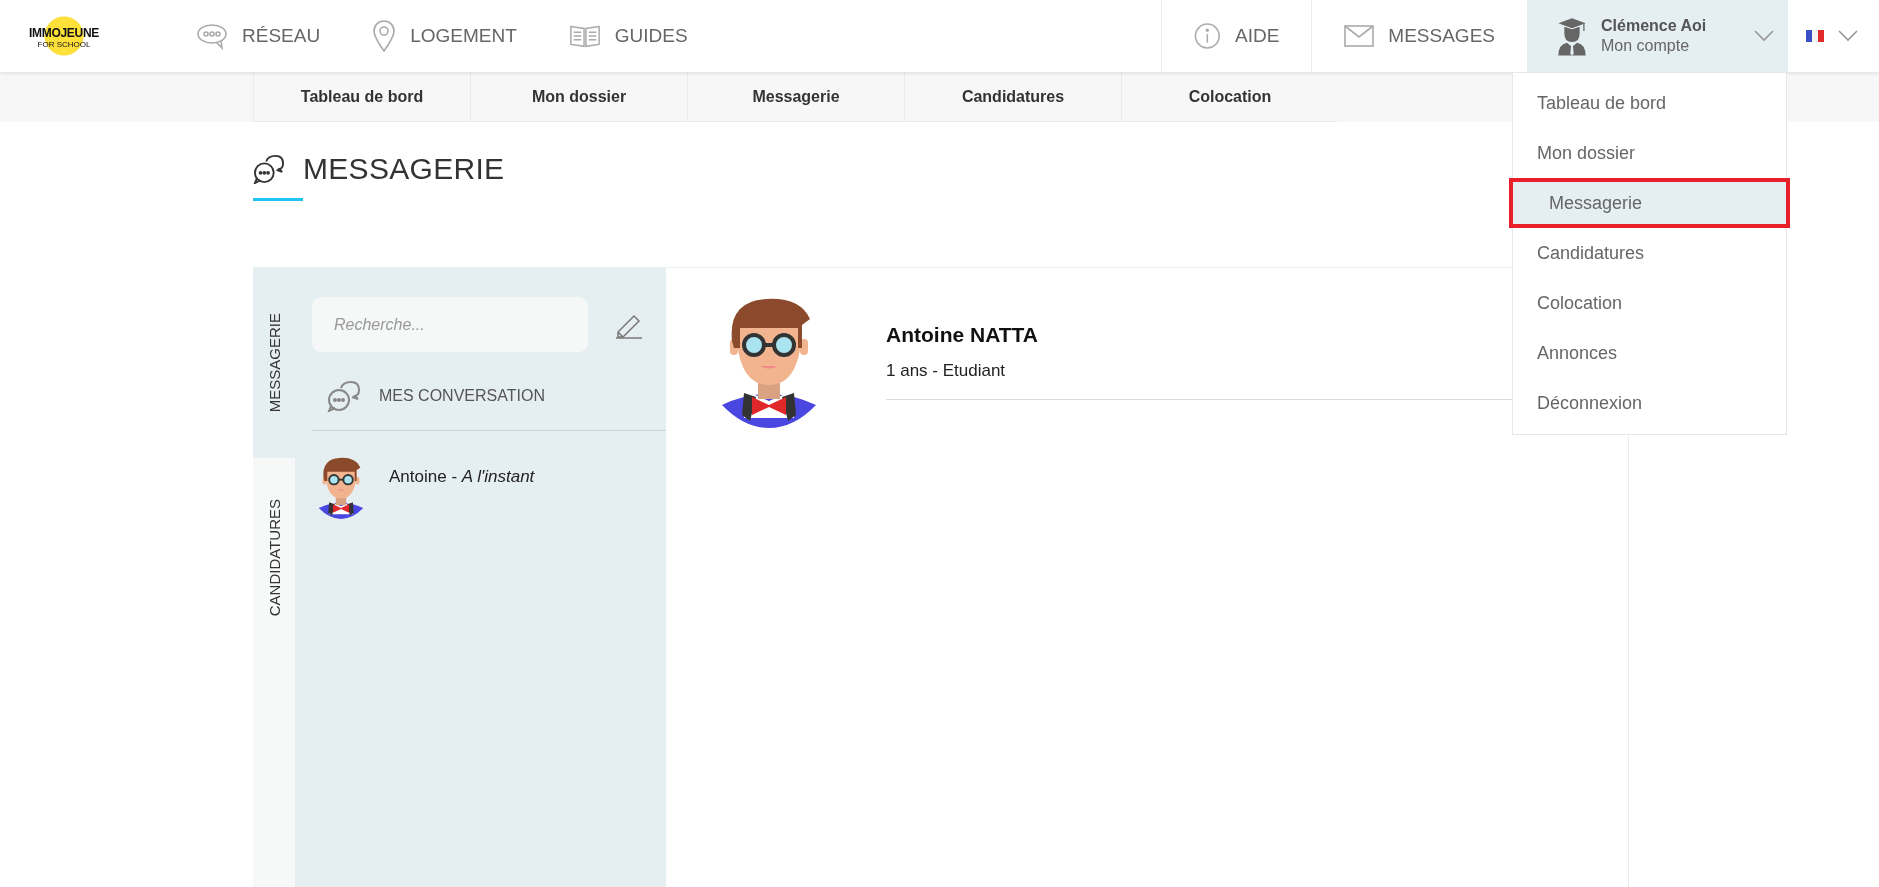  What do you see at coordinates (1649, 203) in the screenshot?
I see `menu-item: Messagerie` at bounding box center [1649, 203].